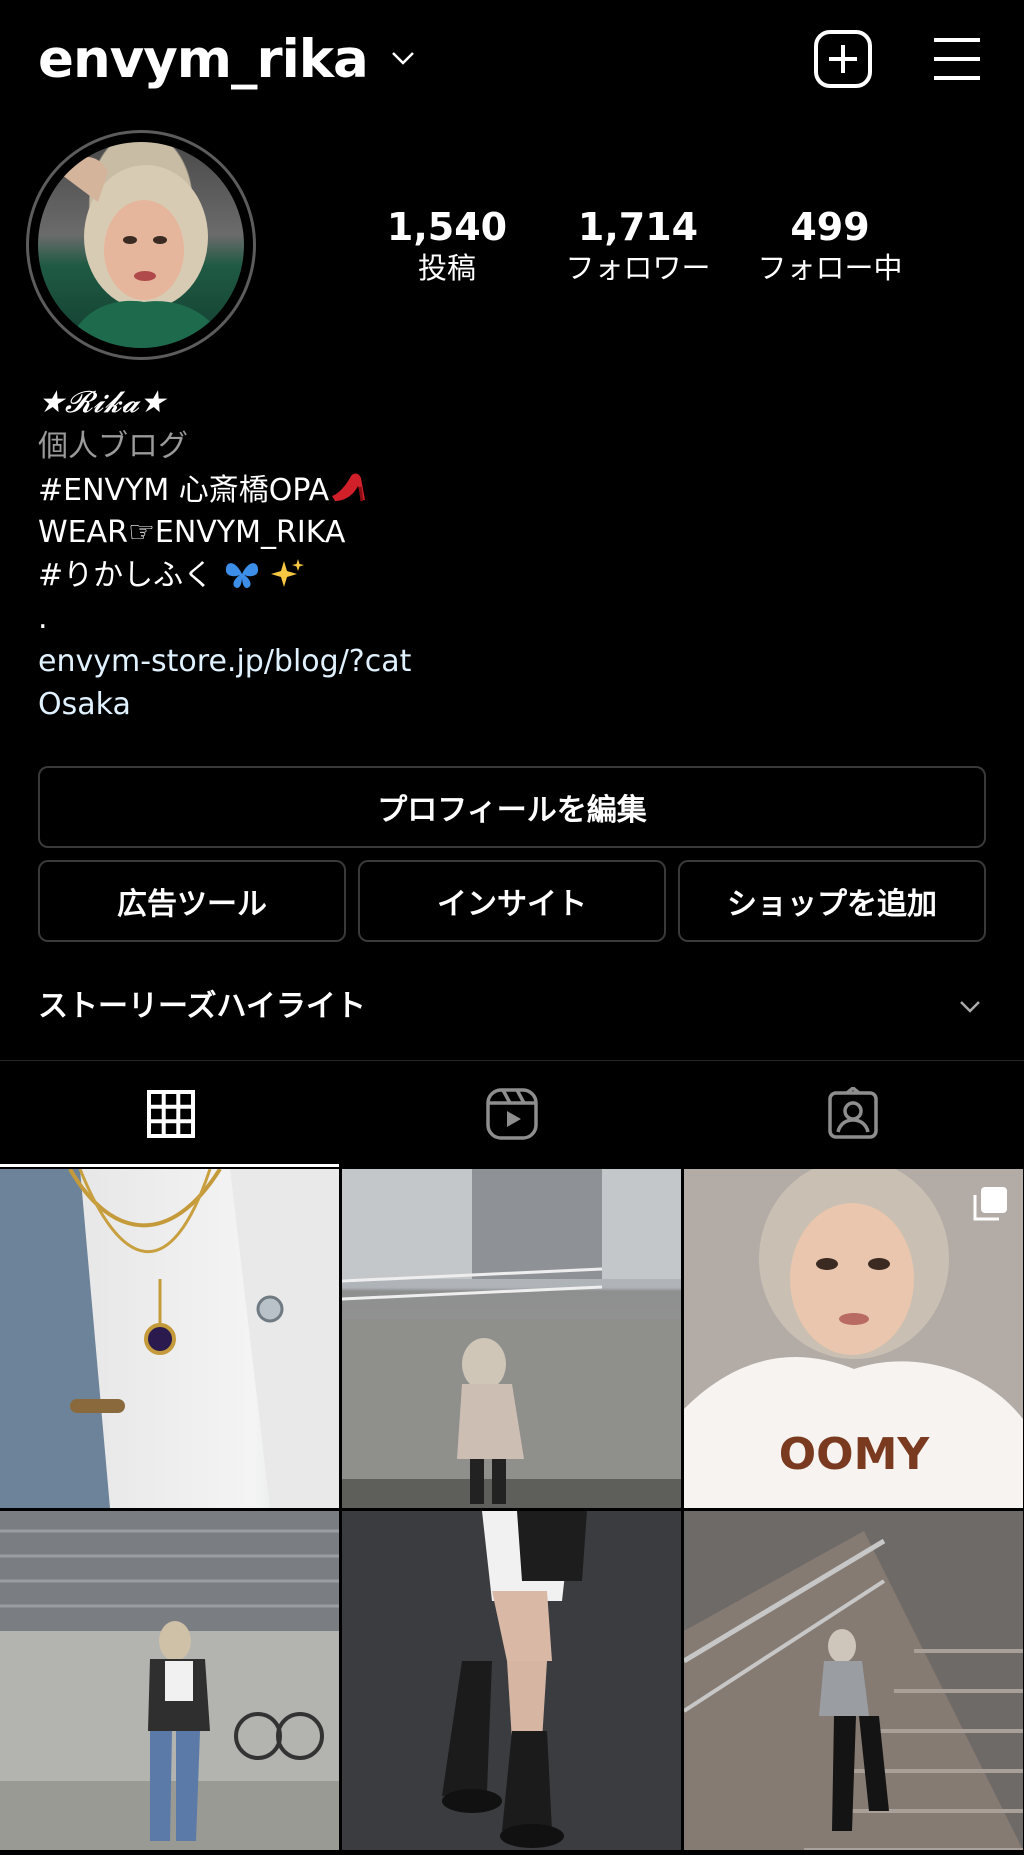 The image size is (1024, 1855). What do you see at coordinates (192, 532) in the screenshot?
I see `bio-line: WEAR☞ENVYM_RIKA` at bounding box center [192, 532].